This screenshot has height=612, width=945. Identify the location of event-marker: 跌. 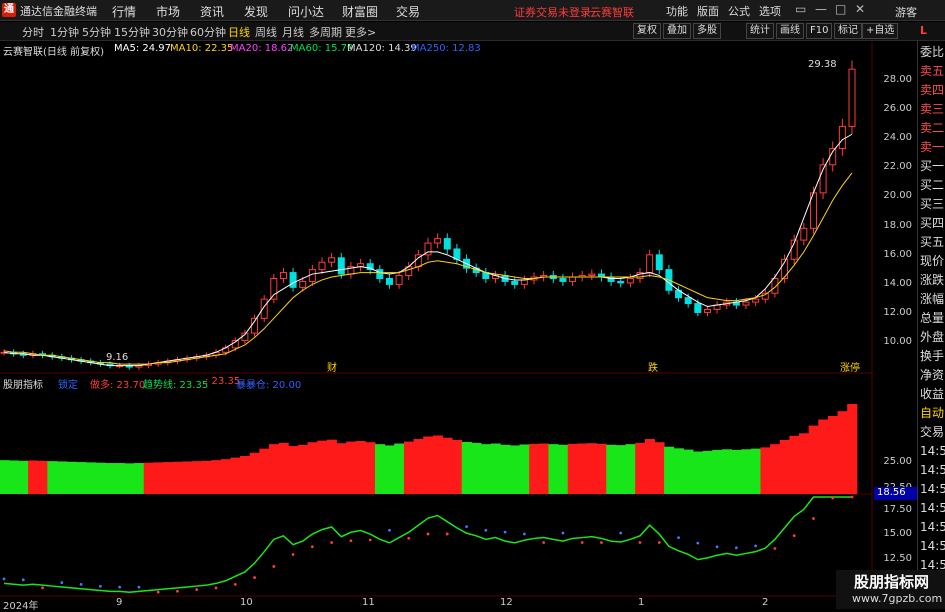
(653, 366).